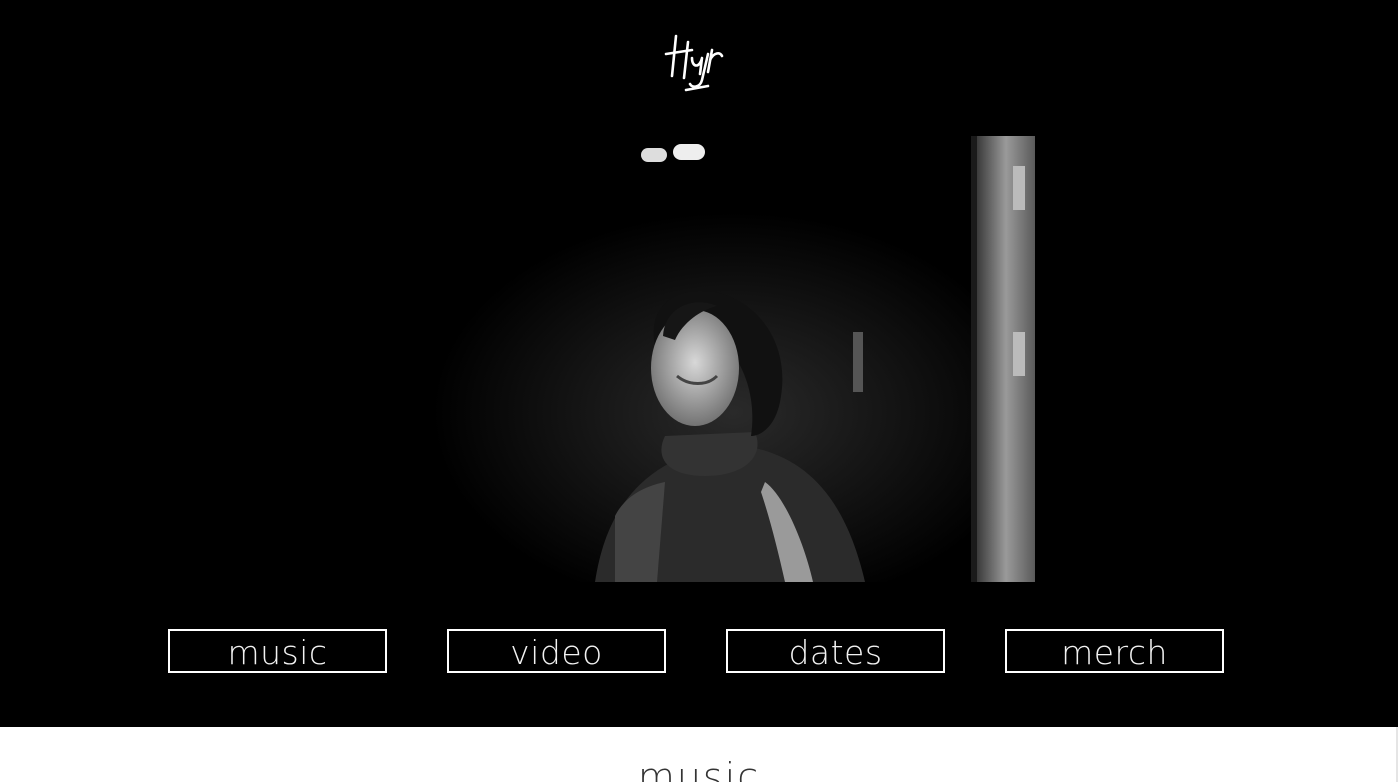  Describe the element at coordinates (277, 651) in the screenshot. I see `nav-music-button: music` at that location.